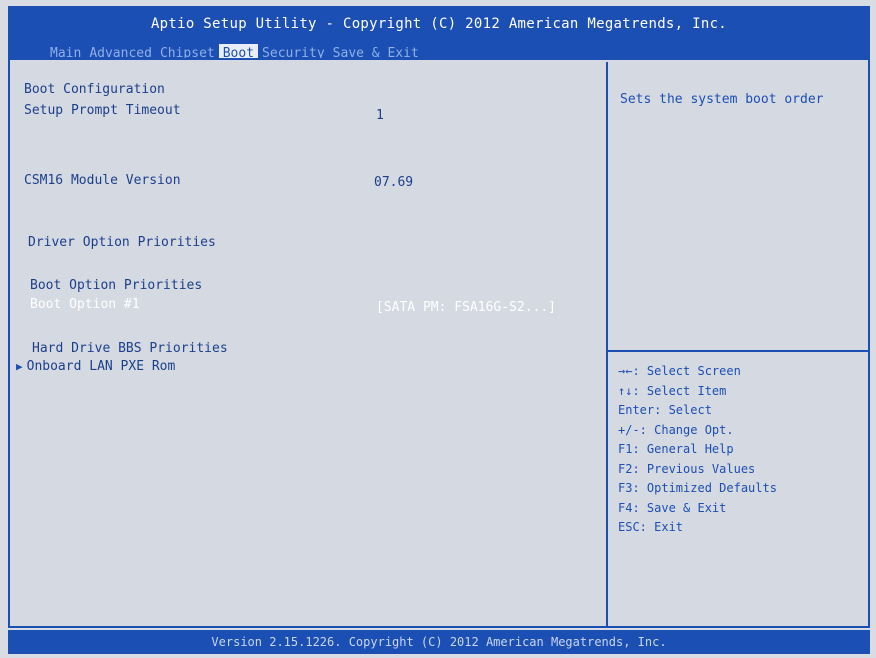 The image size is (876, 658). What do you see at coordinates (101, 366) in the screenshot?
I see `onboard-lan-pxe-rom-label: Onboard LAN PXE Rom` at bounding box center [101, 366].